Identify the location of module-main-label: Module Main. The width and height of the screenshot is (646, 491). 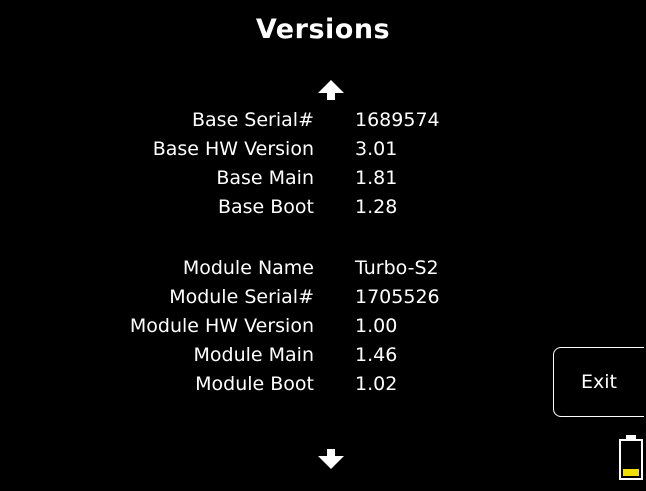
(254, 355).